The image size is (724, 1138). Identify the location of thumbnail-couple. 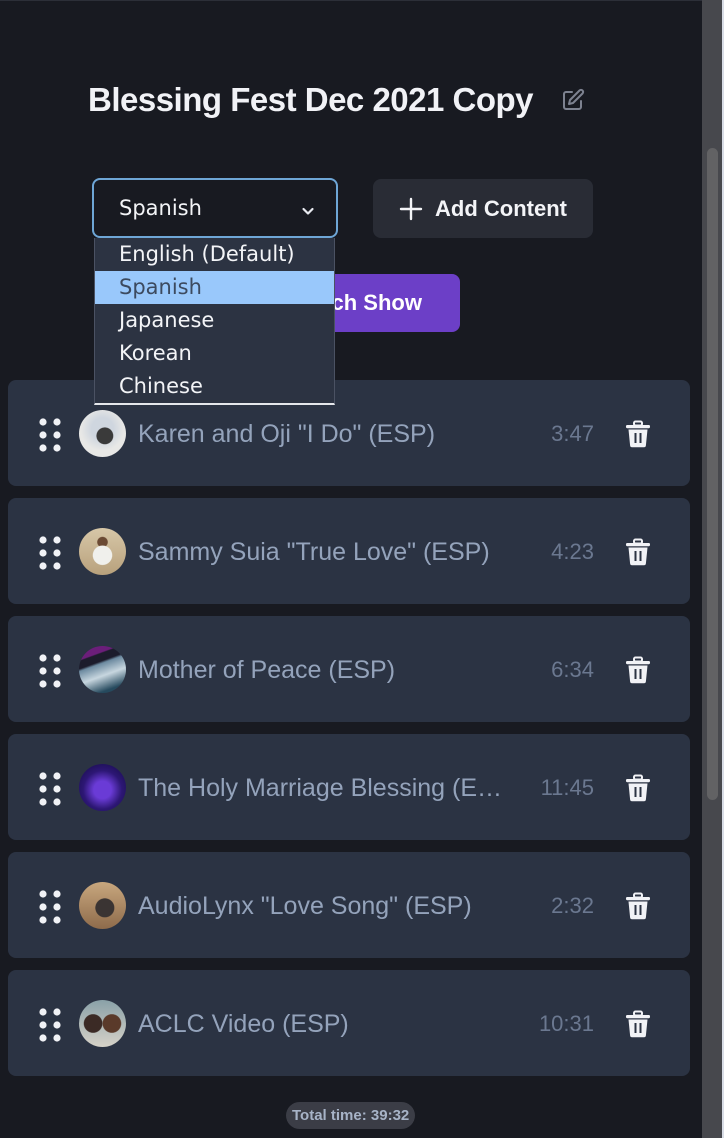
(102, 1023).